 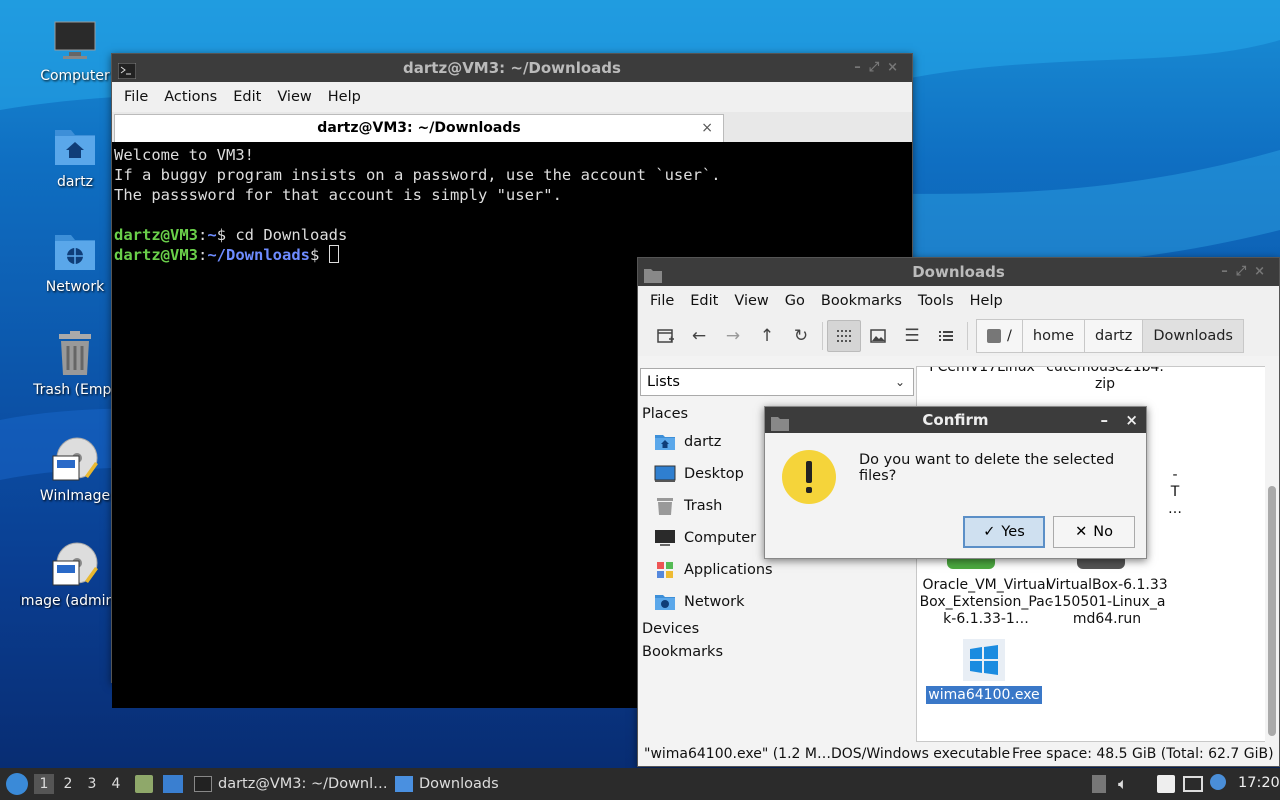 What do you see at coordinates (861, 301) in the screenshot?
I see `menu-bookmarks: Bookmarks` at bounding box center [861, 301].